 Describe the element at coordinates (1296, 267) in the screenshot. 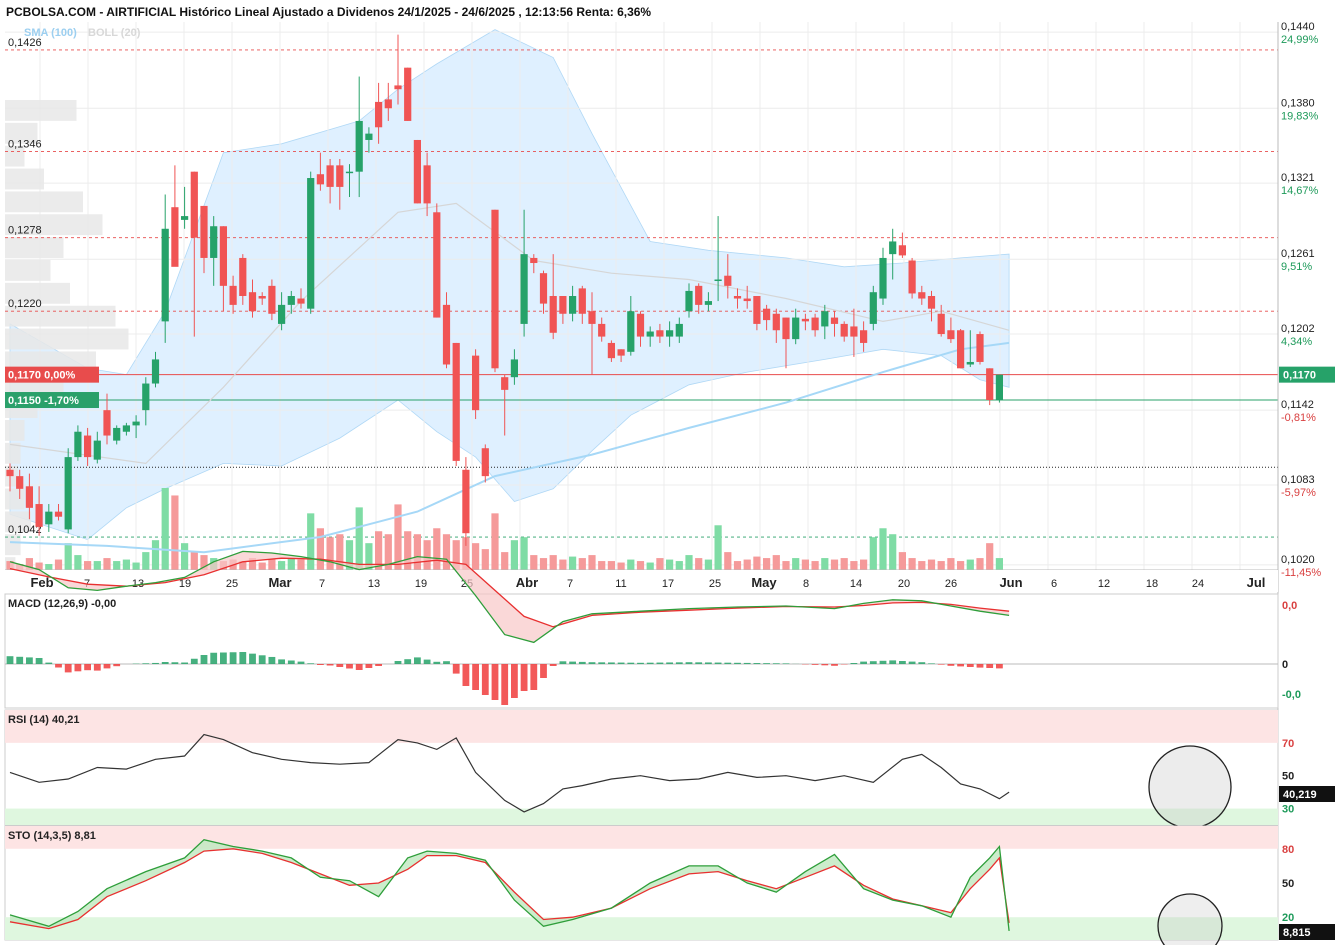

I see `y-tick-percent: 9,51%` at that location.